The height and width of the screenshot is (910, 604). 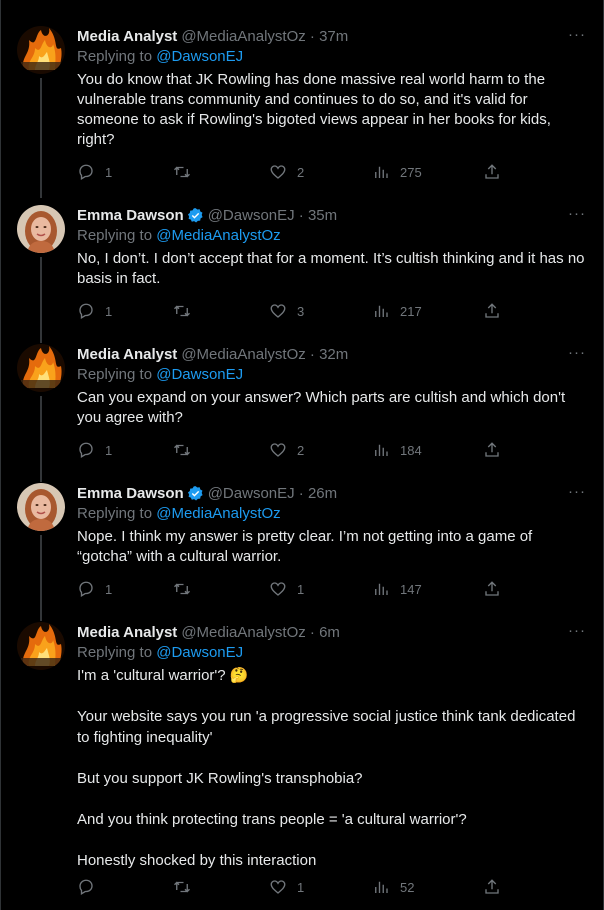 What do you see at coordinates (411, 589) in the screenshot?
I see `views-count: 147` at bounding box center [411, 589].